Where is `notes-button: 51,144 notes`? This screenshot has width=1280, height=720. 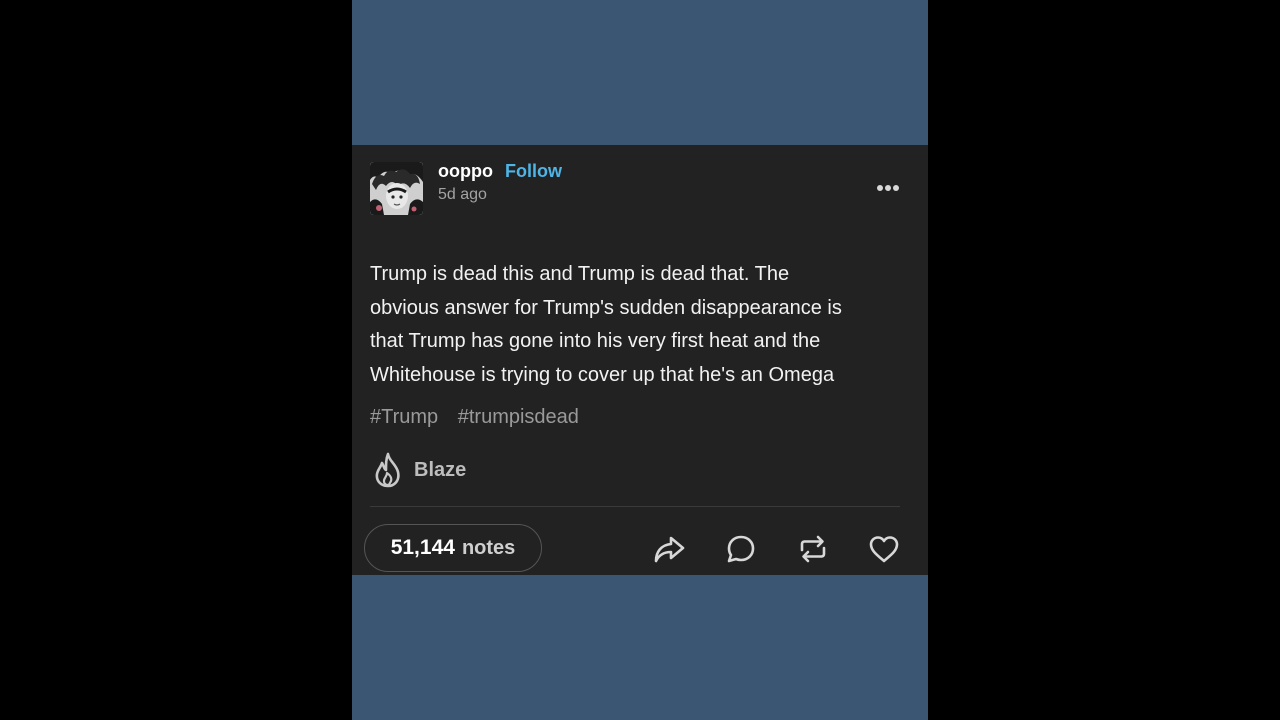
notes-button: 51,144 notes is located at coordinates (453, 548).